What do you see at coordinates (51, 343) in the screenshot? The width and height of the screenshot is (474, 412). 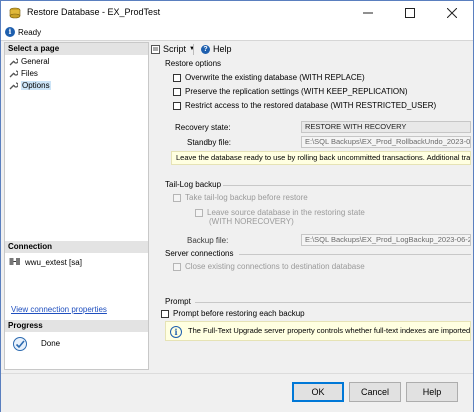 I see `progress-status: Done` at bounding box center [51, 343].